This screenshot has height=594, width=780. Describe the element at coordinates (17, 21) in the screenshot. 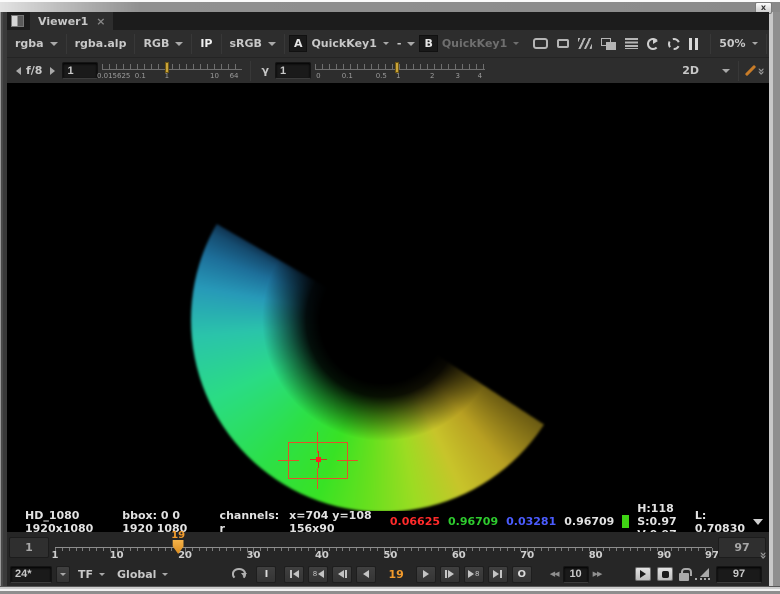

I see `pane-menu-icon` at that location.